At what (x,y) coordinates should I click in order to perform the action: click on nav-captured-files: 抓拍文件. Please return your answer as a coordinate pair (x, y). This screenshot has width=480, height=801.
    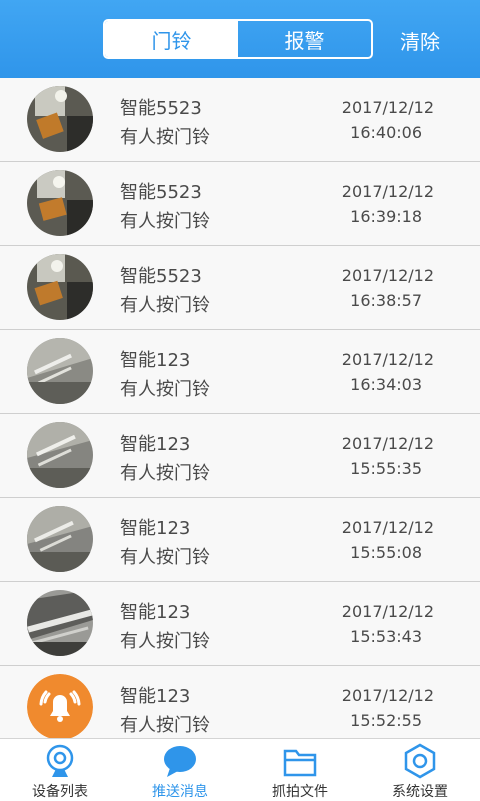
    Looking at the image, I should click on (300, 770).